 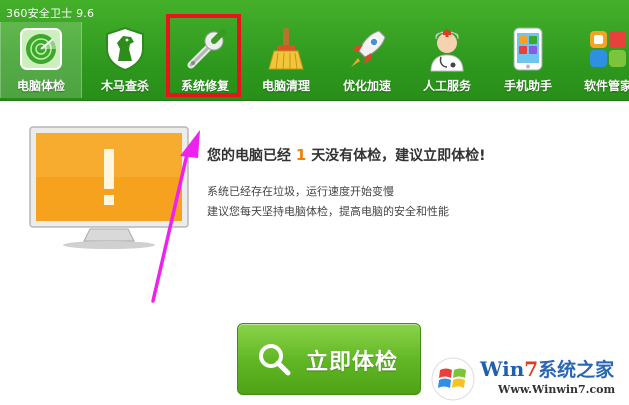 I want to click on status-line-2: 建议您每天坚持电脑体检，提高电脑的安全和性能, so click(x=328, y=211).